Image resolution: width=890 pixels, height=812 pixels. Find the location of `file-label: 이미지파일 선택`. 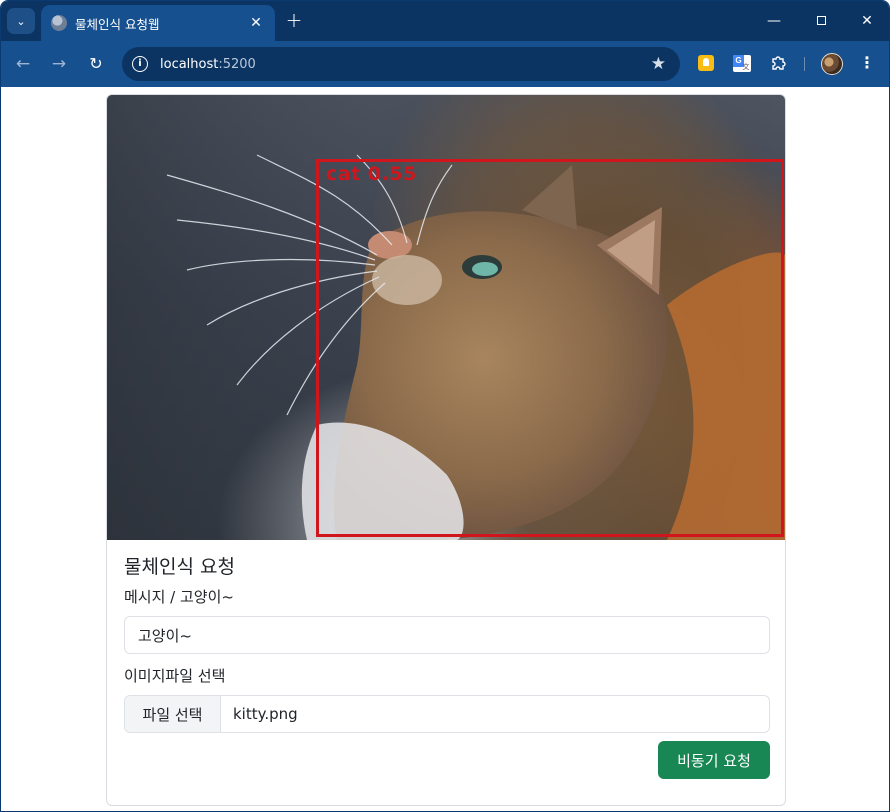

file-label: 이미지파일 선택 is located at coordinates (175, 676).